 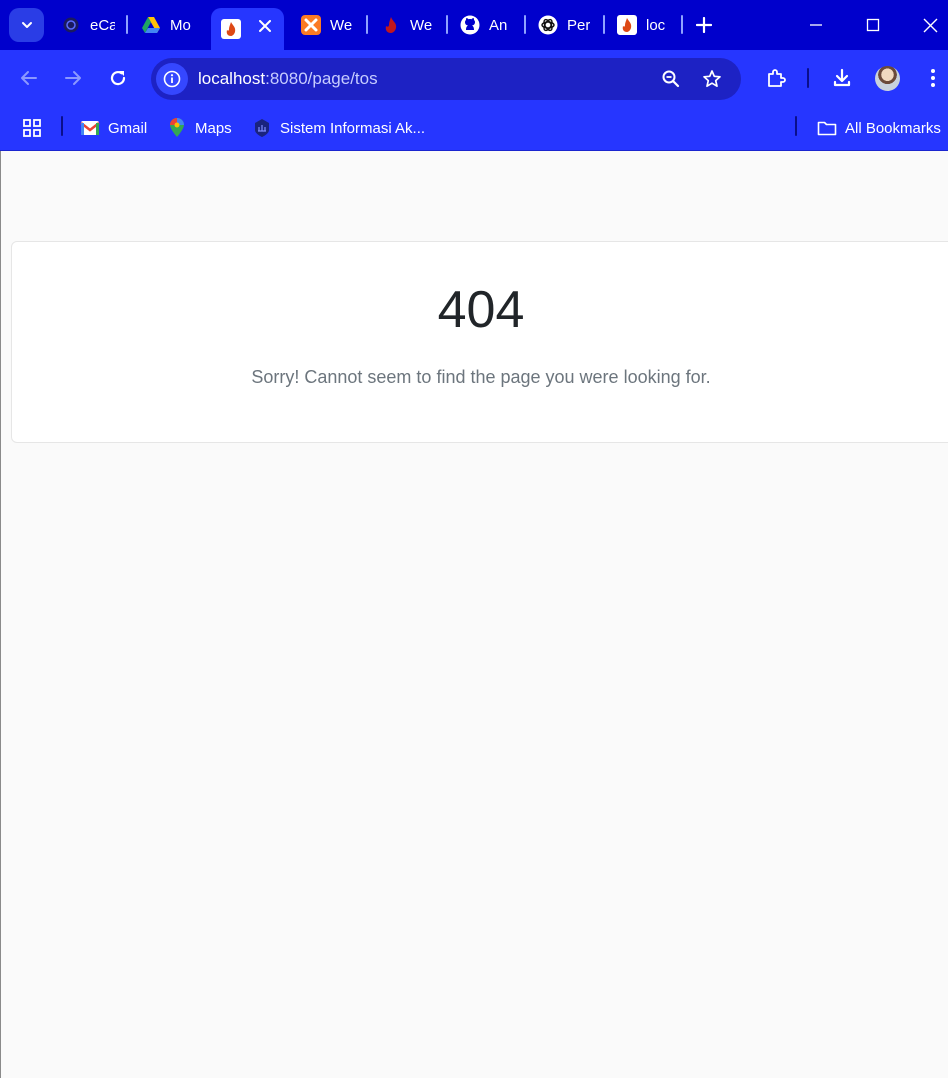 What do you see at coordinates (564, 25) in the screenshot?
I see `tab-chatgpt: Per` at bounding box center [564, 25].